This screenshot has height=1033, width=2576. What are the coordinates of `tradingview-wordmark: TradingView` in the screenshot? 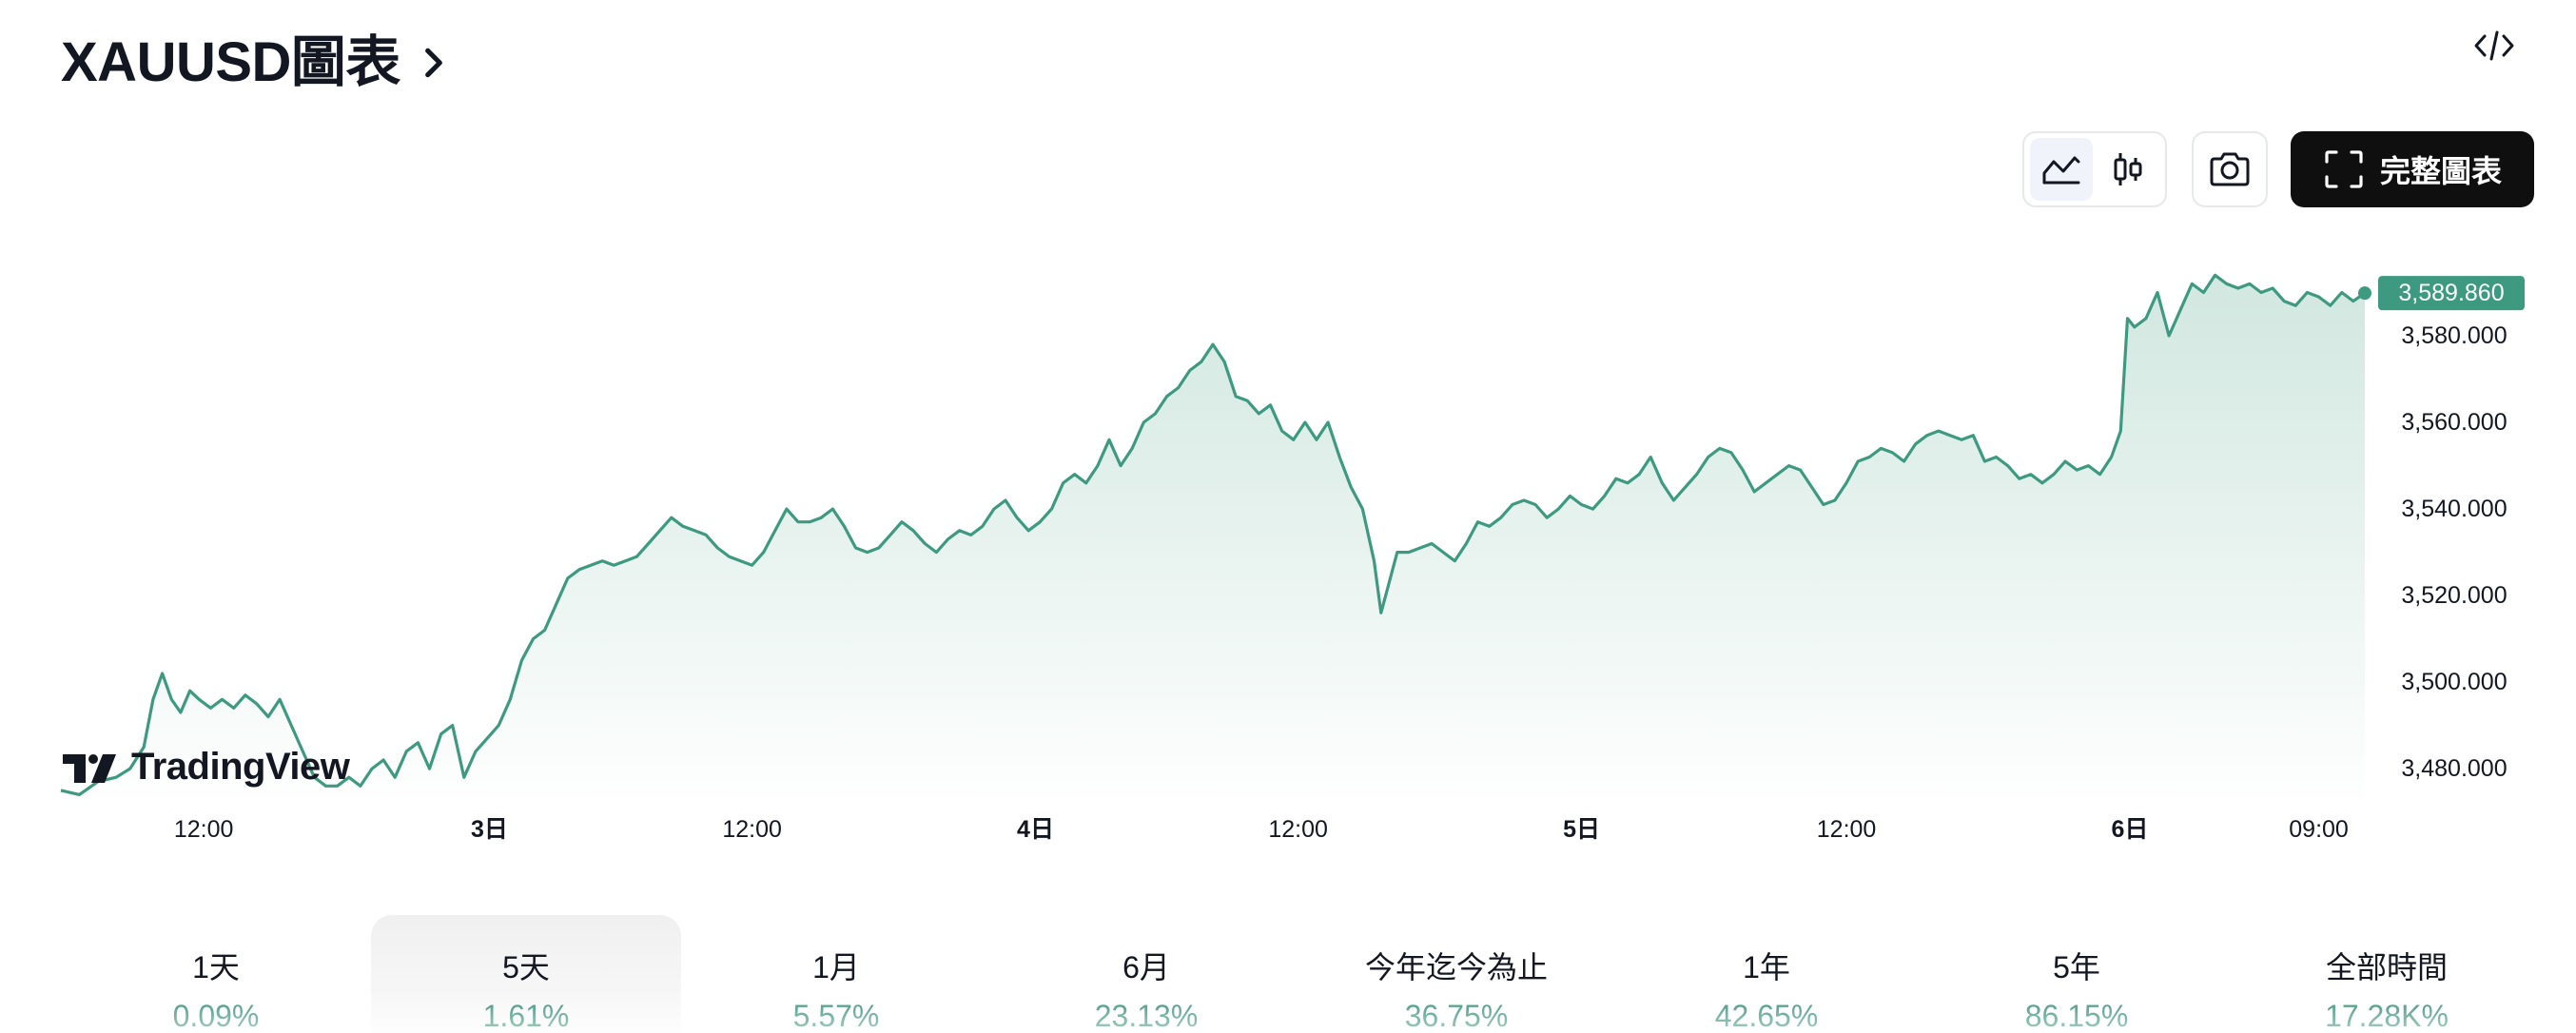 It's located at (241, 767).